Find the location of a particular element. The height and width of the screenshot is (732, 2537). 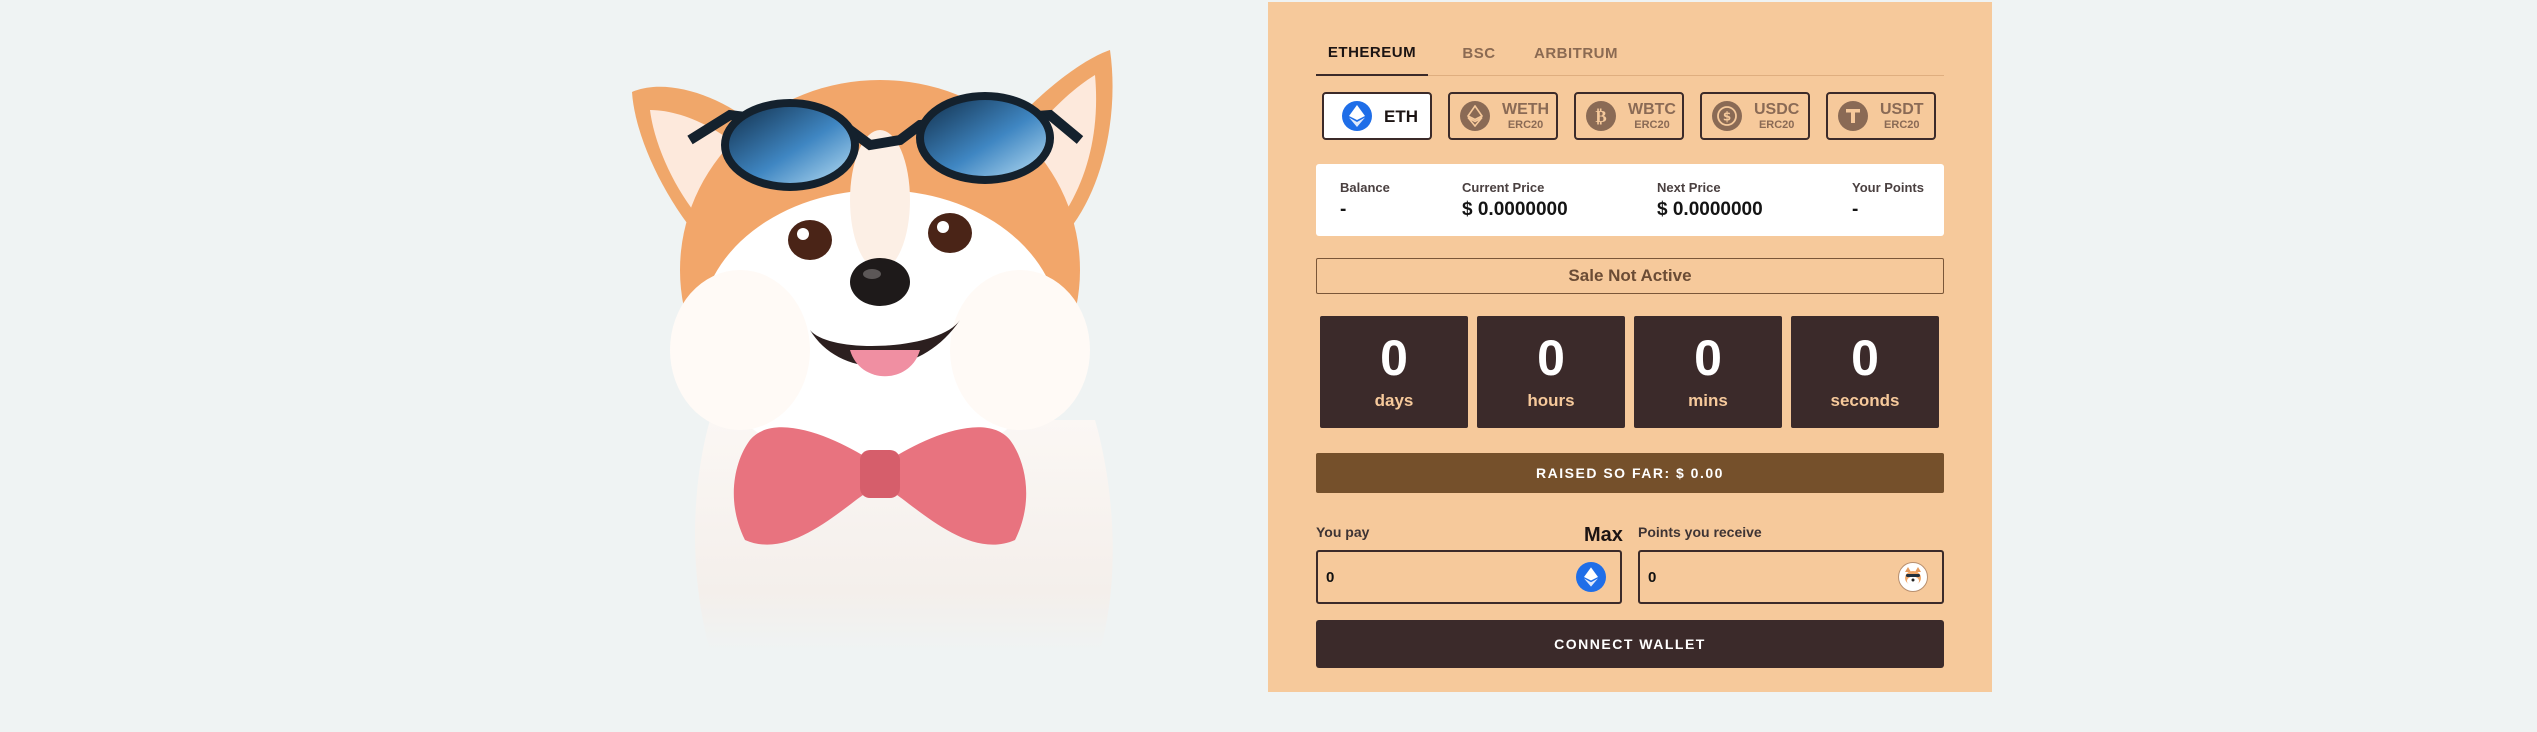

pay-amount-input is located at coordinates (1441, 577).